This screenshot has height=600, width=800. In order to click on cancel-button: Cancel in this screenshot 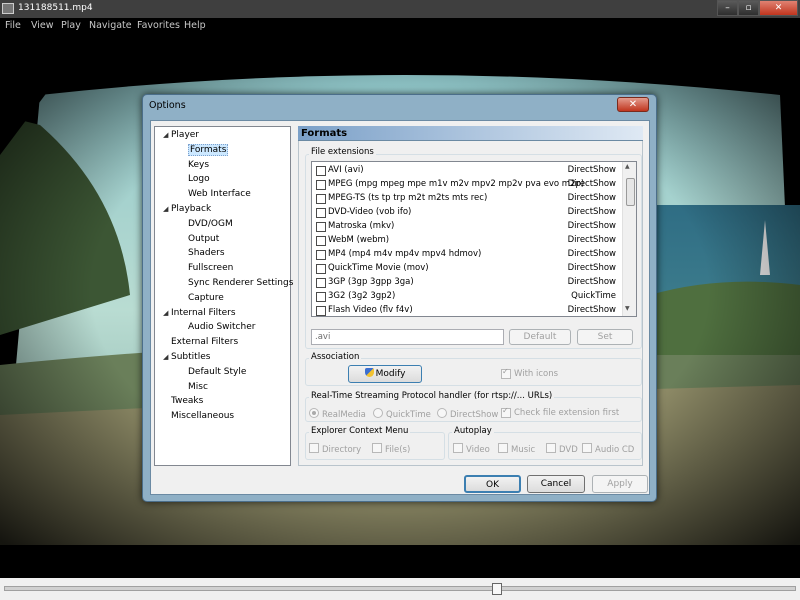, I will do `click(556, 484)`.